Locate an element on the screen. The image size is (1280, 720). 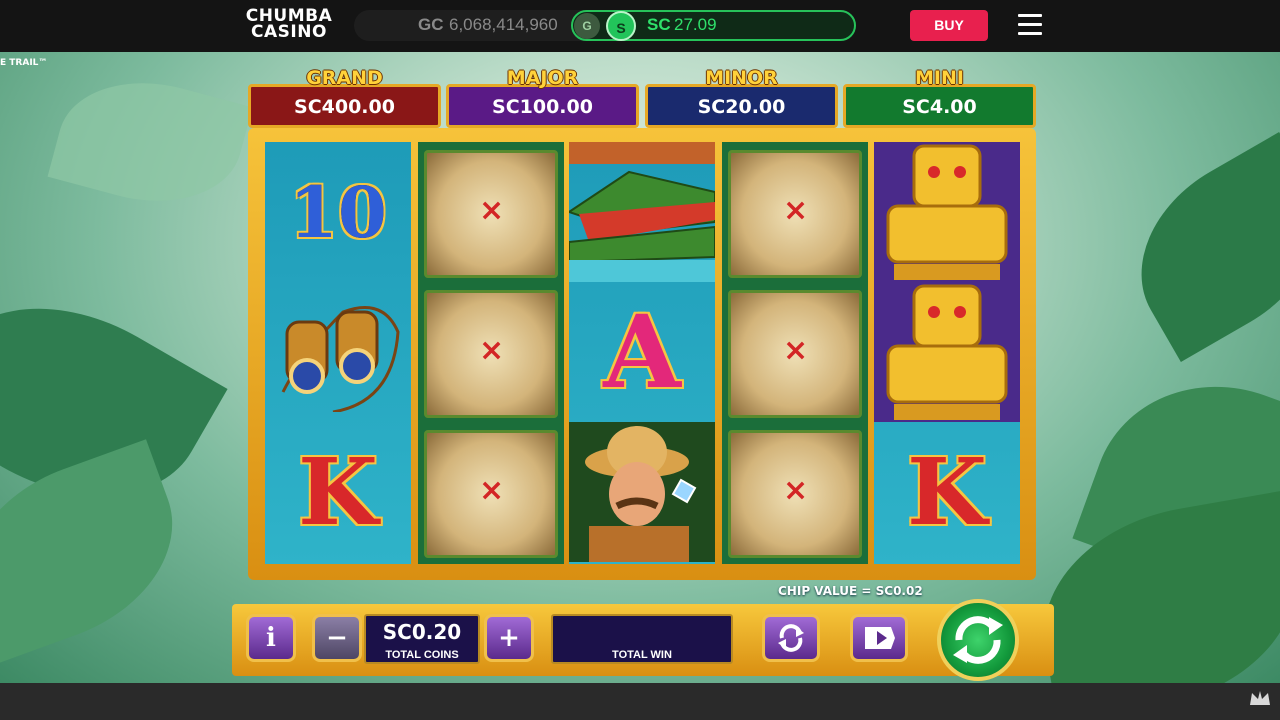
total-coins-value: SC0.20 is located at coordinates (422, 632).